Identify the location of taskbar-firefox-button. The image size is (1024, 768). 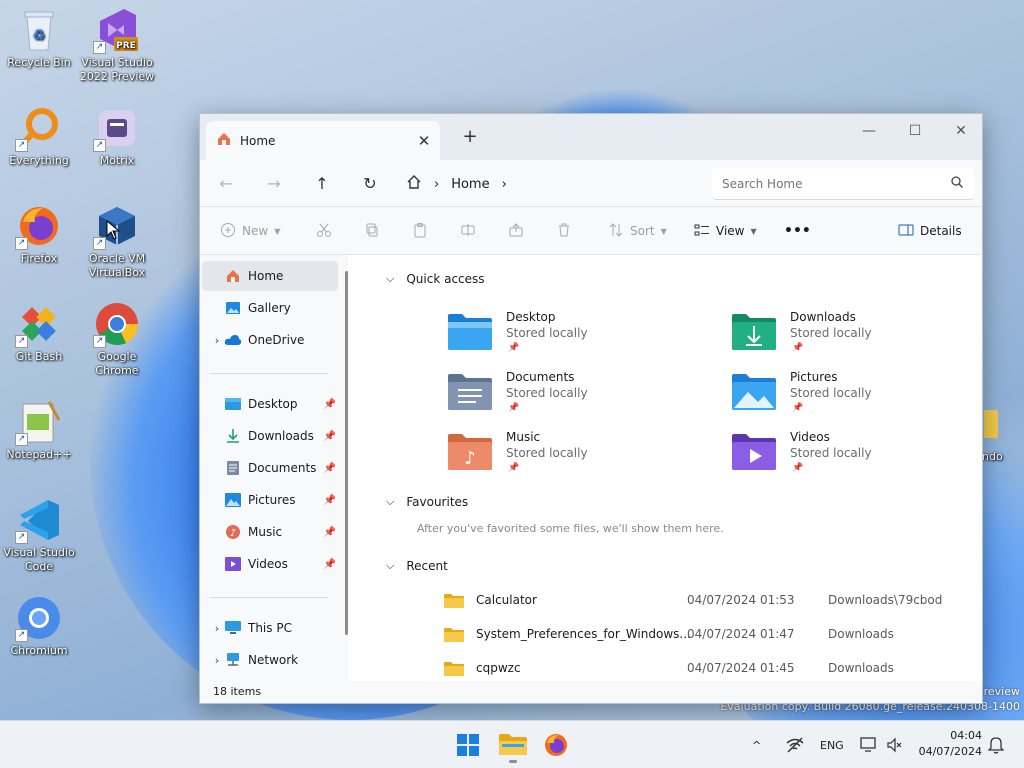
(556, 745).